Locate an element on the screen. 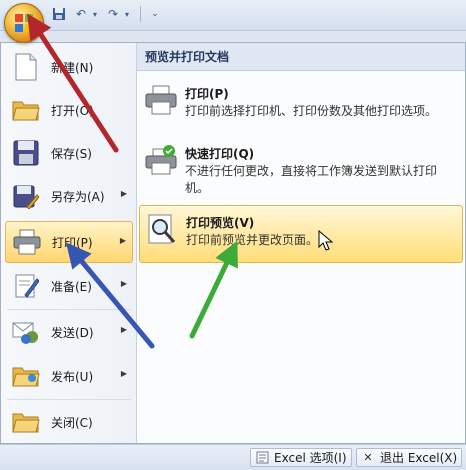 The width and height of the screenshot is (466, 470). excel-options-label: Excel 选项(I) is located at coordinates (310, 458).